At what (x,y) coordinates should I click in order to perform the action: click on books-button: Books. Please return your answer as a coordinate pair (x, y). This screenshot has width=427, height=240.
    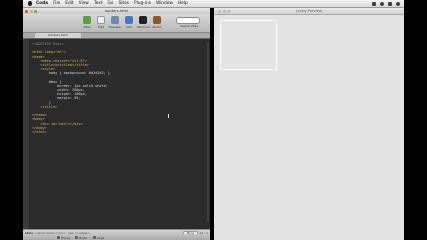
    Looking at the image, I should click on (157, 22).